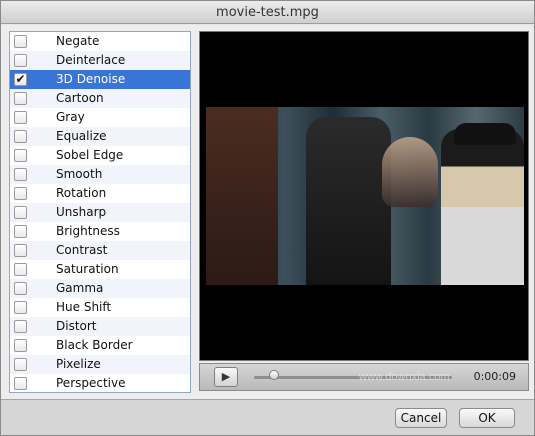  I want to click on play-icon: ▶, so click(226, 377).